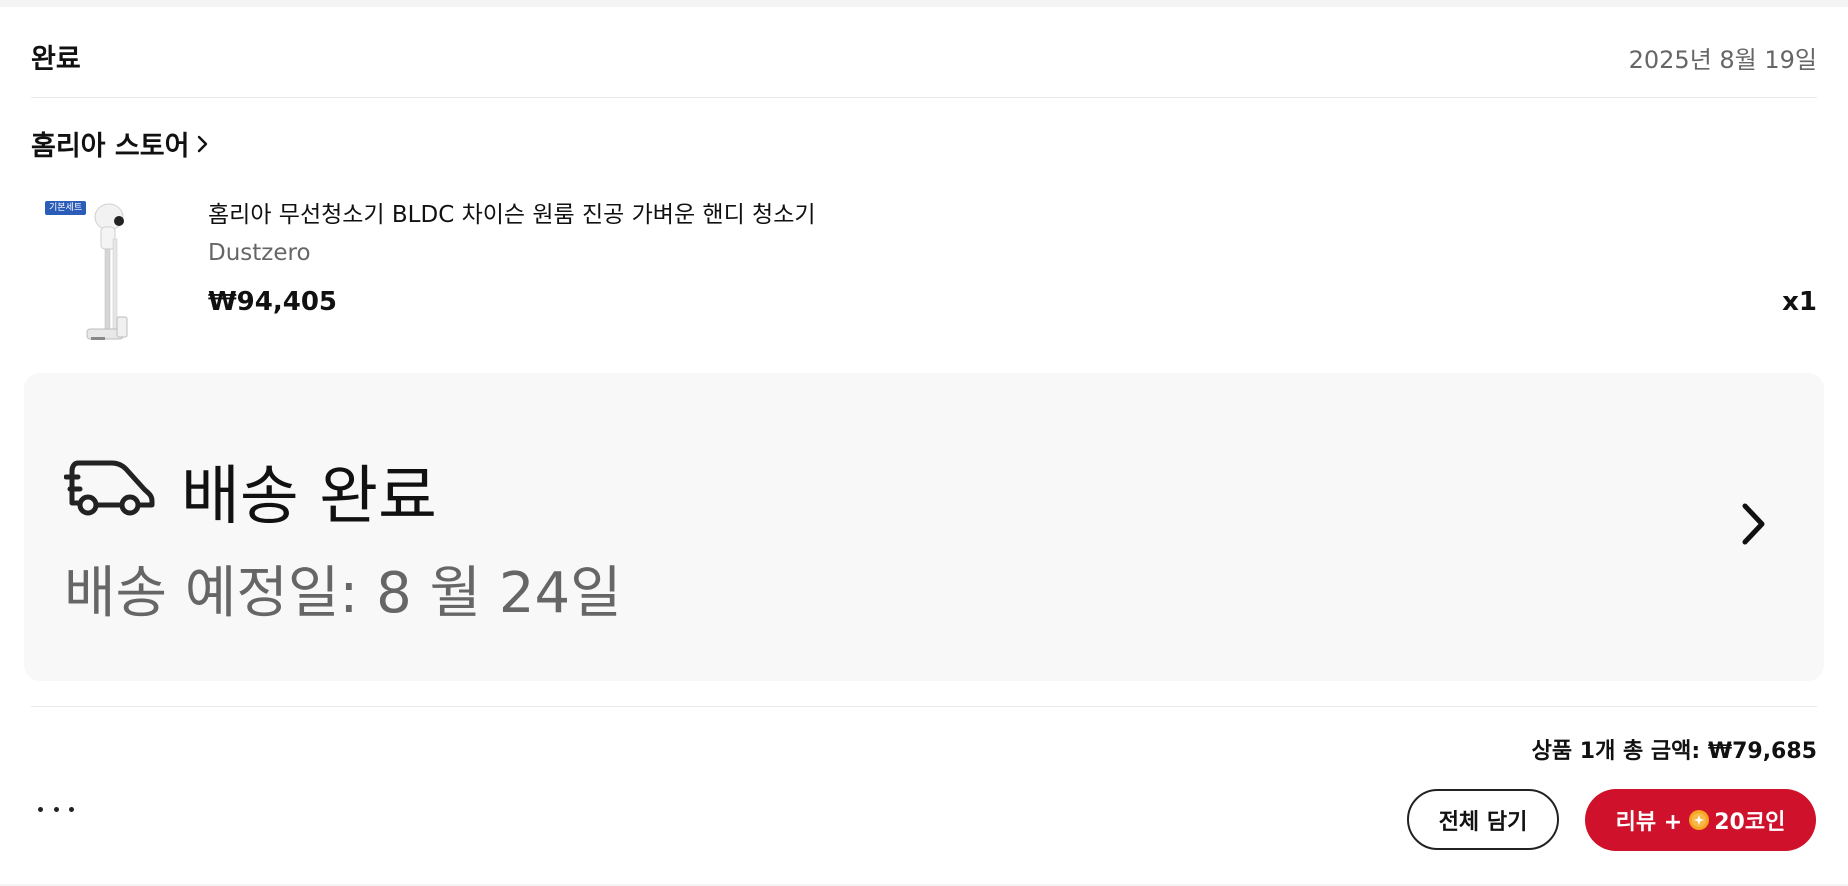 Image resolution: width=1848 pixels, height=886 pixels. What do you see at coordinates (66, 208) in the screenshot?
I see `product-badge: 기본세트` at bounding box center [66, 208].